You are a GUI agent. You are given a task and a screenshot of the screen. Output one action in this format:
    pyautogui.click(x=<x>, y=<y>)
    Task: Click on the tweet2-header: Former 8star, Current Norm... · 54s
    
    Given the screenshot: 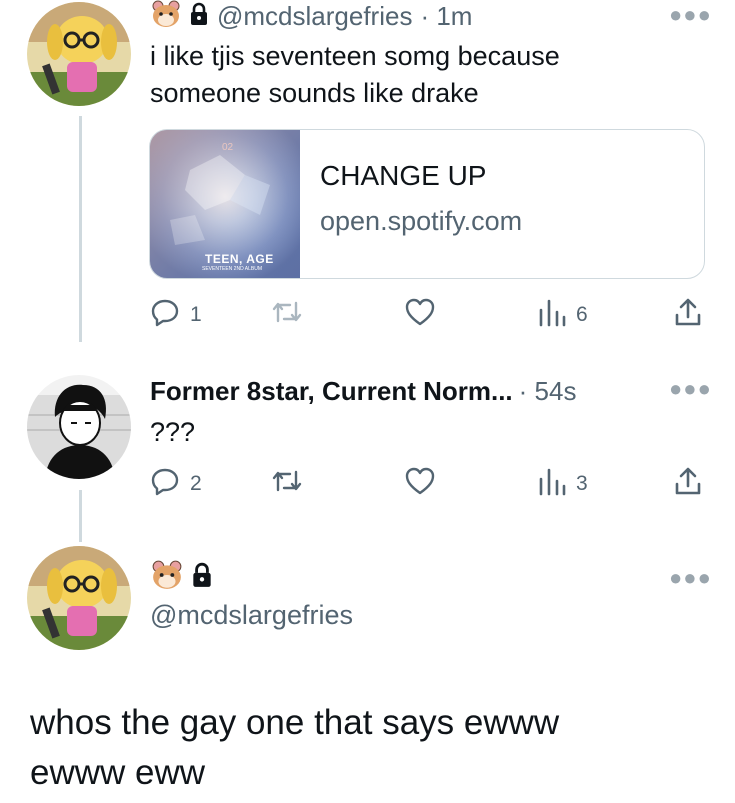 What is the action you would take?
    pyautogui.click(x=363, y=391)
    